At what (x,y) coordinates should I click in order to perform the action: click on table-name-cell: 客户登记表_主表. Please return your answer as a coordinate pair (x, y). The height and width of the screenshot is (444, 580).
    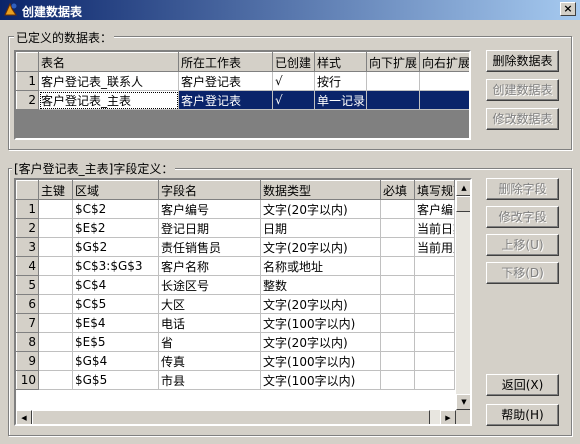
    Looking at the image, I should click on (108, 100).